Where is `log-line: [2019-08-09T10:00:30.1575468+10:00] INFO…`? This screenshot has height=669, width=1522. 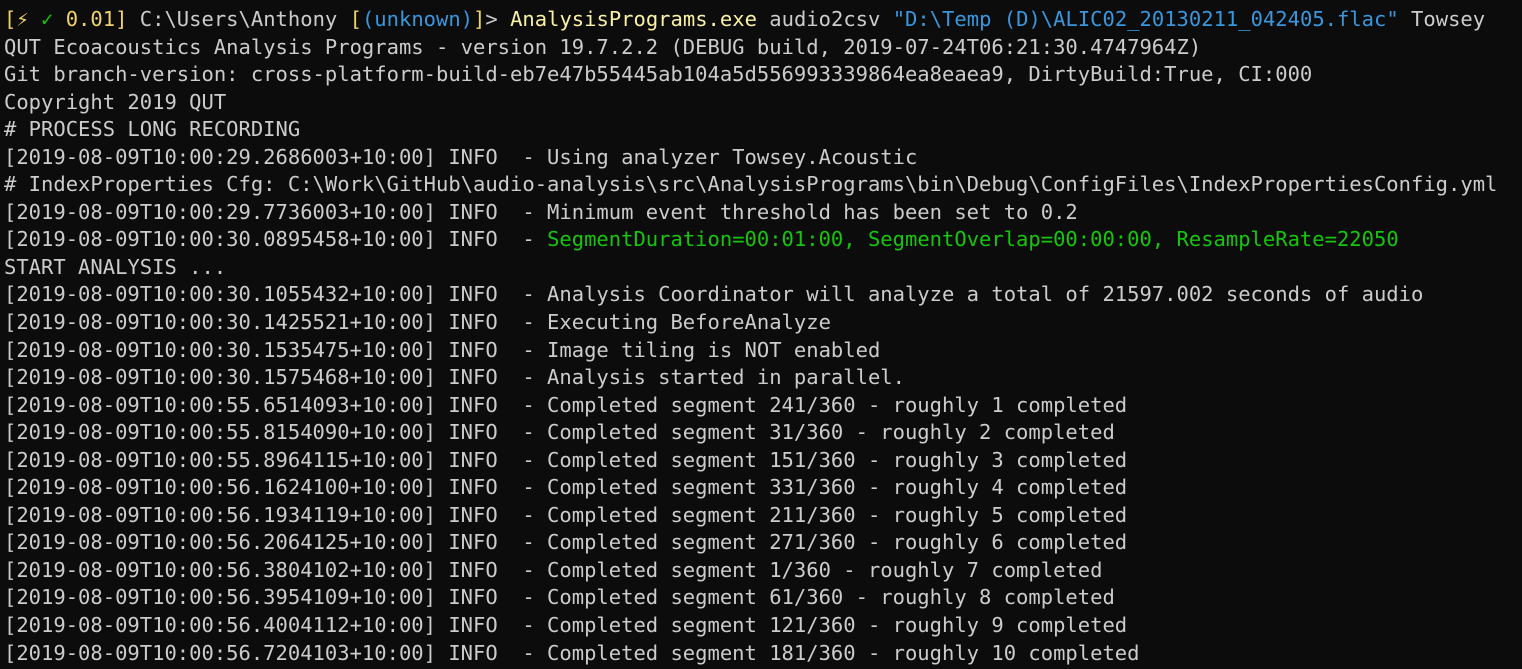 log-line: [2019-08-09T10:00:30.1575468+10:00] INFO… is located at coordinates (454, 377).